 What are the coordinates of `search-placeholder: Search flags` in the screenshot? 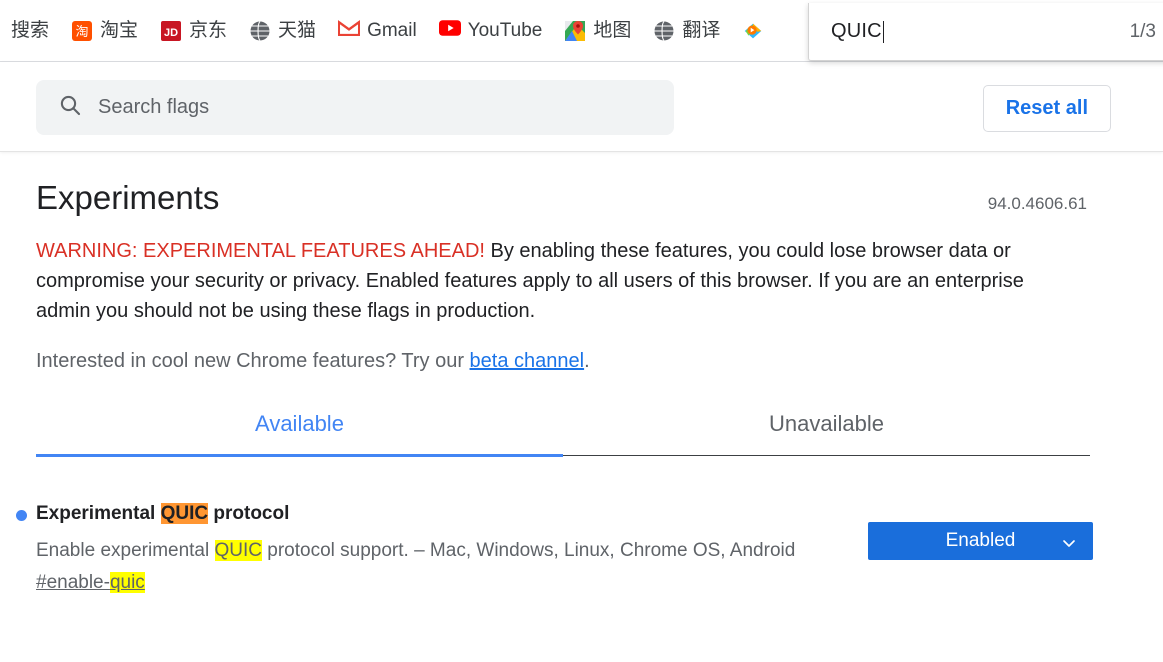 It's located at (154, 107).